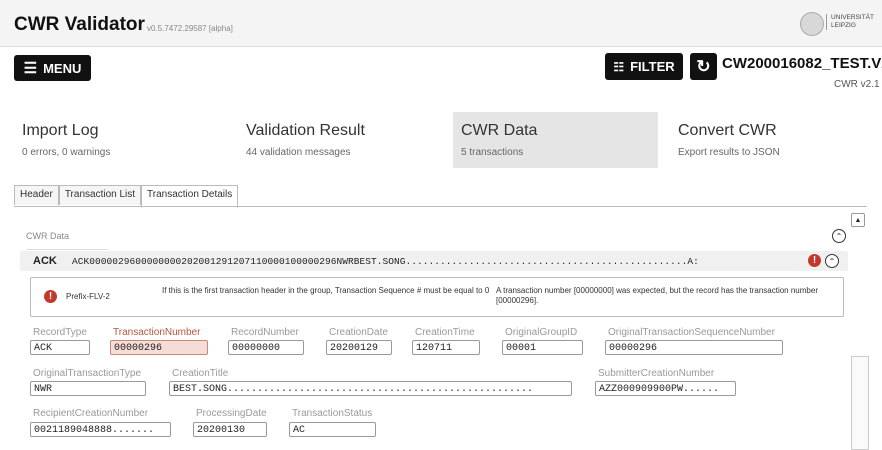  What do you see at coordinates (305, 130) in the screenshot?
I see `card-title: Validation Result` at bounding box center [305, 130].